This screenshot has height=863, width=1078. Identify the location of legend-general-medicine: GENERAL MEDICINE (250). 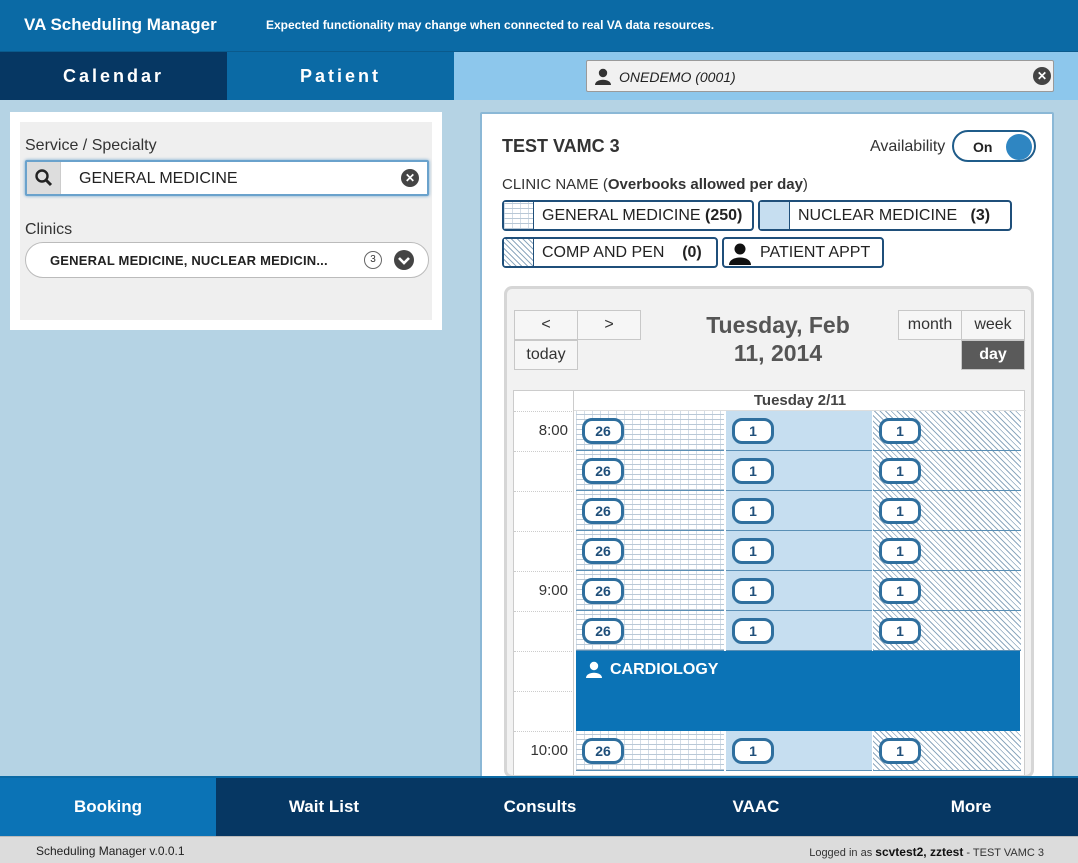
(628, 215).